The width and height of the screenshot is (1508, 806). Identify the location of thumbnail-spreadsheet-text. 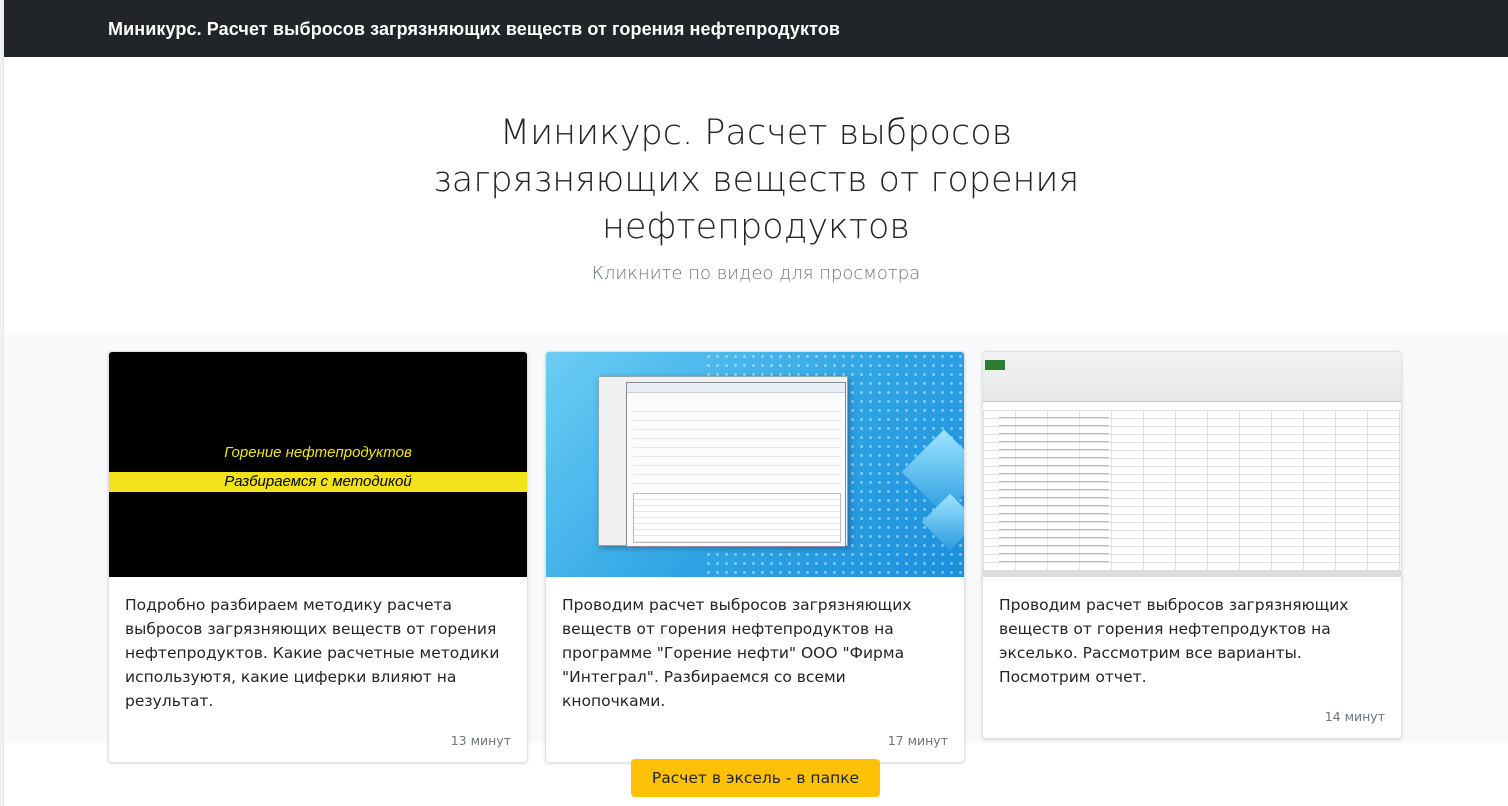
(1054, 489).